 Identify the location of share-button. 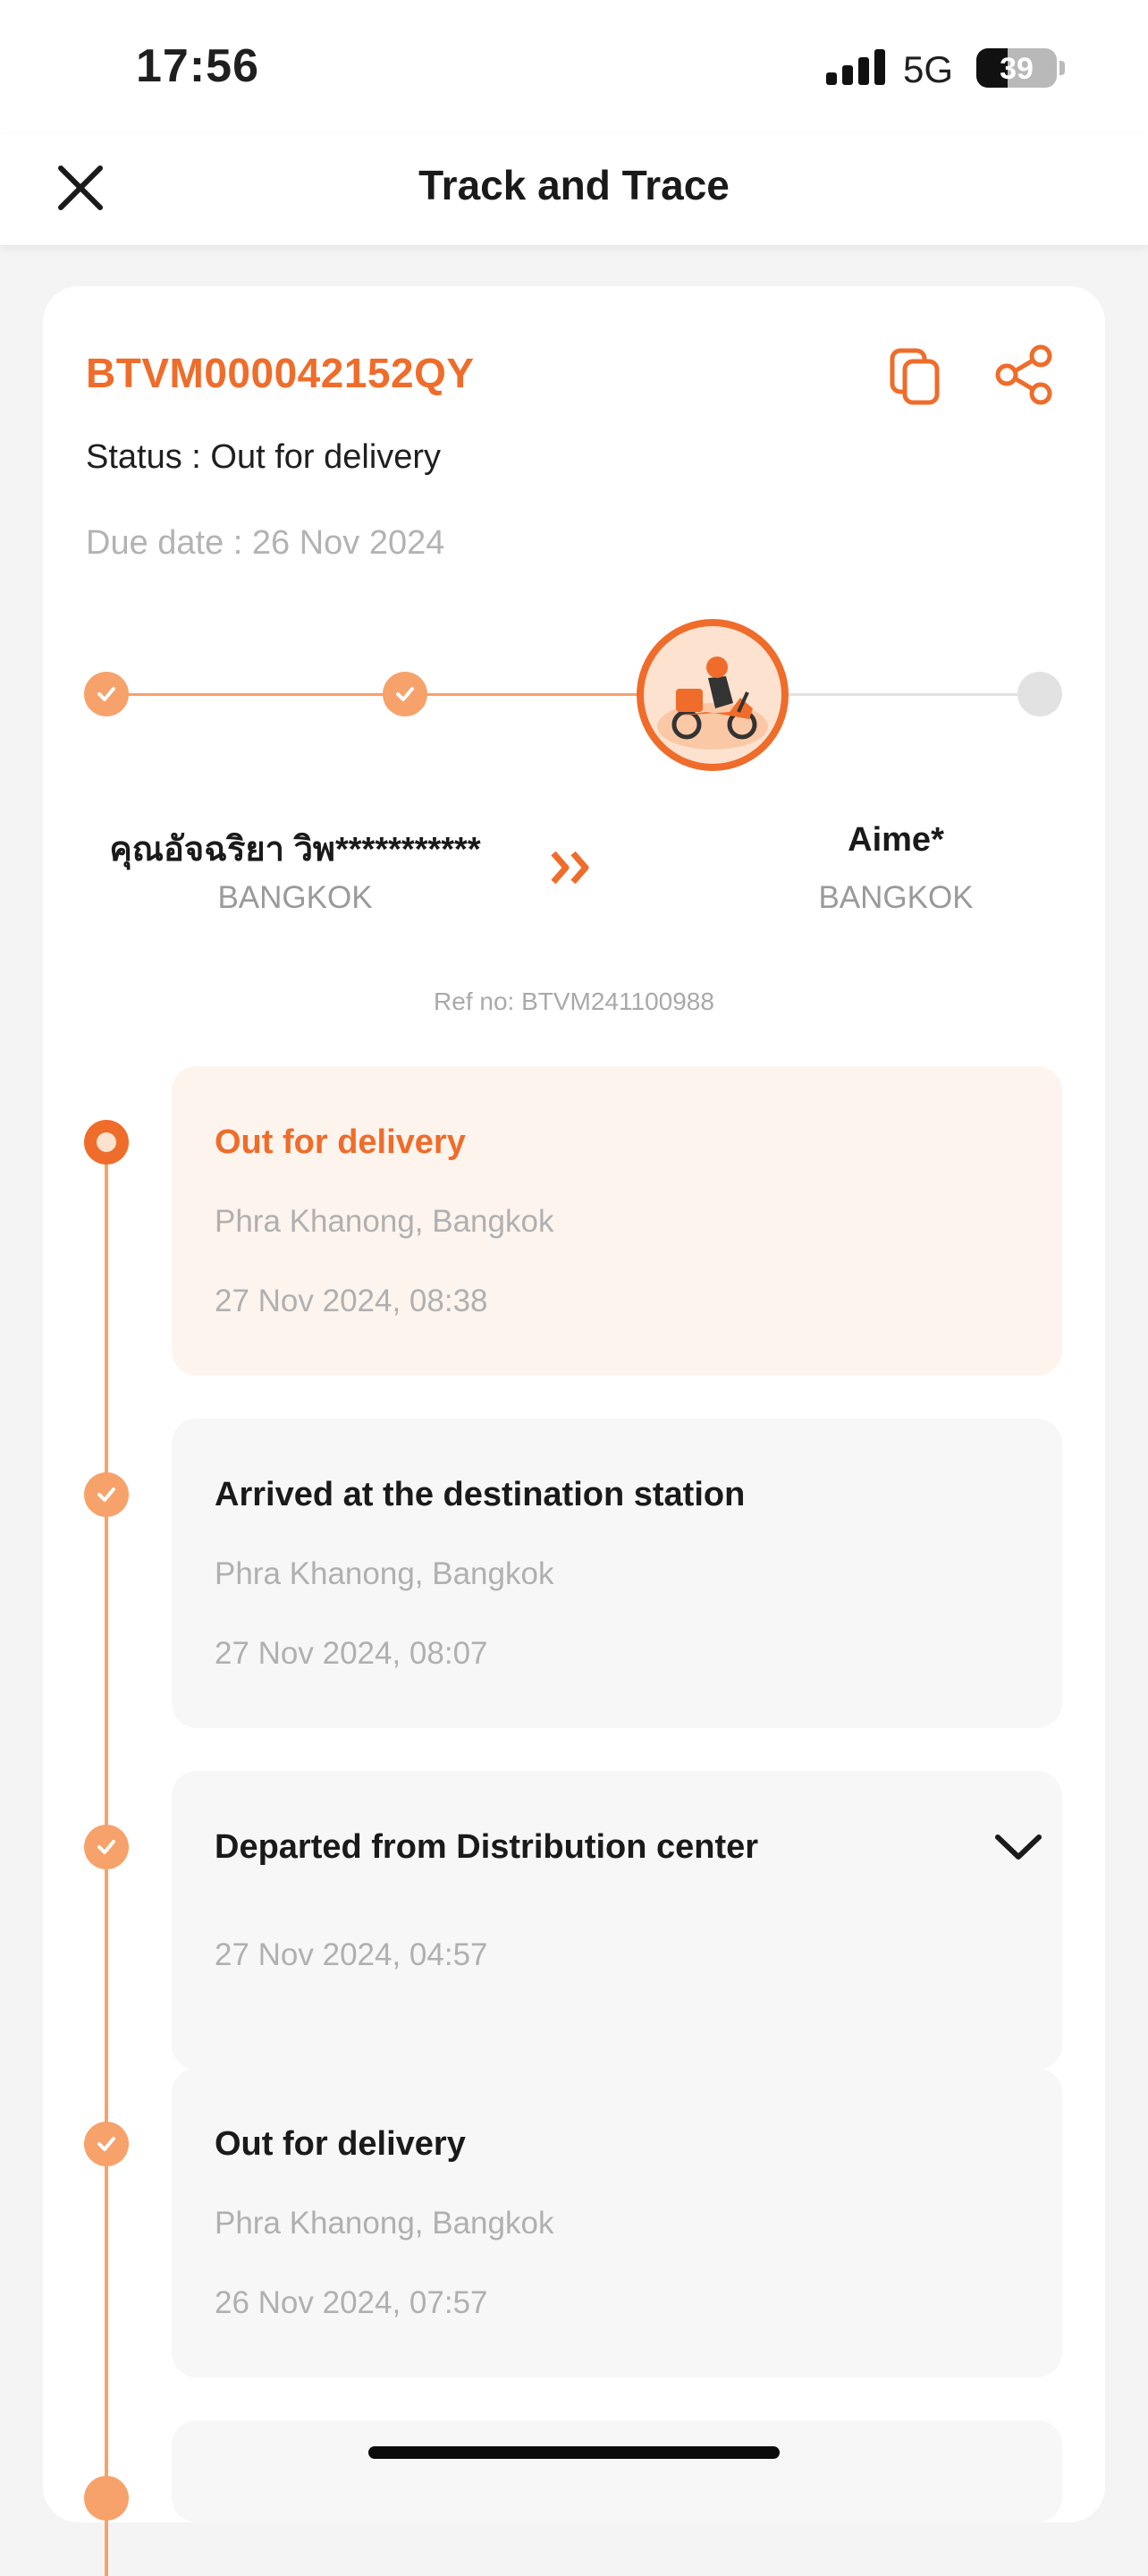
(1024, 375).